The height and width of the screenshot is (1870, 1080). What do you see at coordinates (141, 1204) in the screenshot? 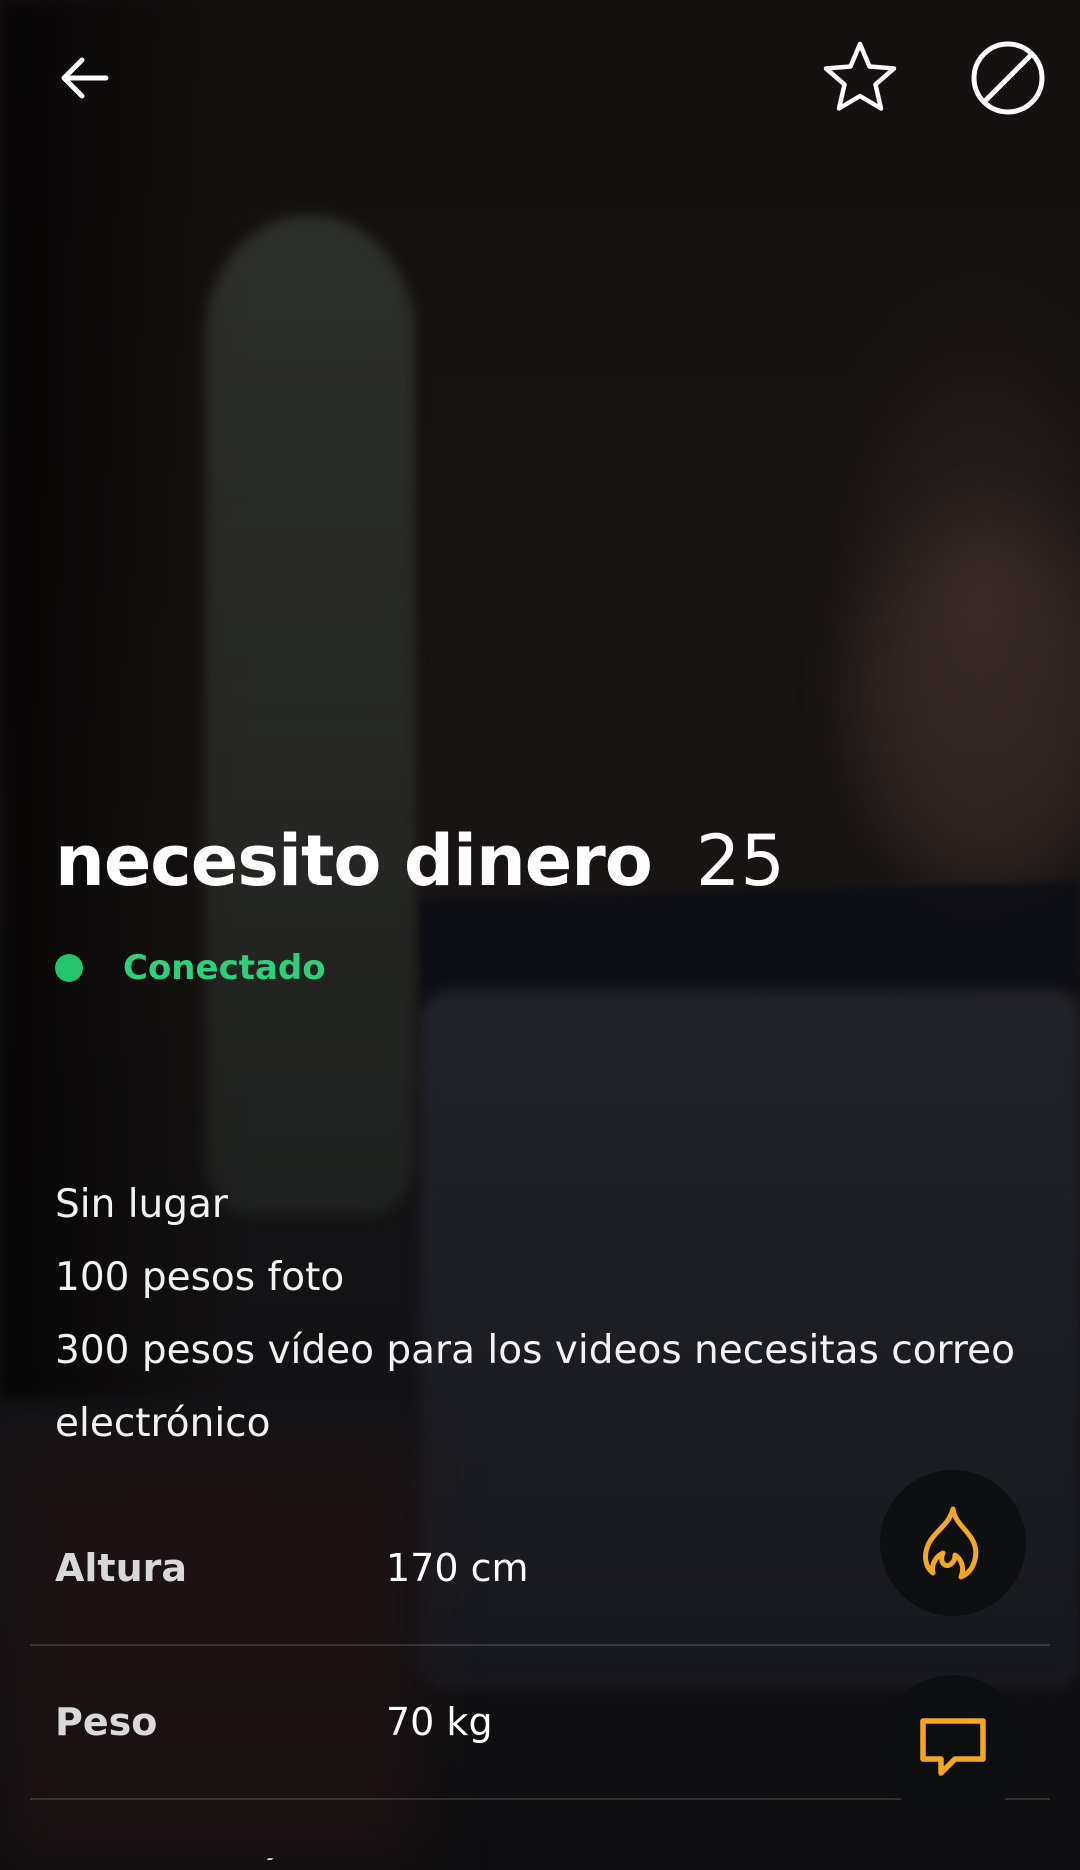
I see `about-line: Sin lugar` at bounding box center [141, 1204].